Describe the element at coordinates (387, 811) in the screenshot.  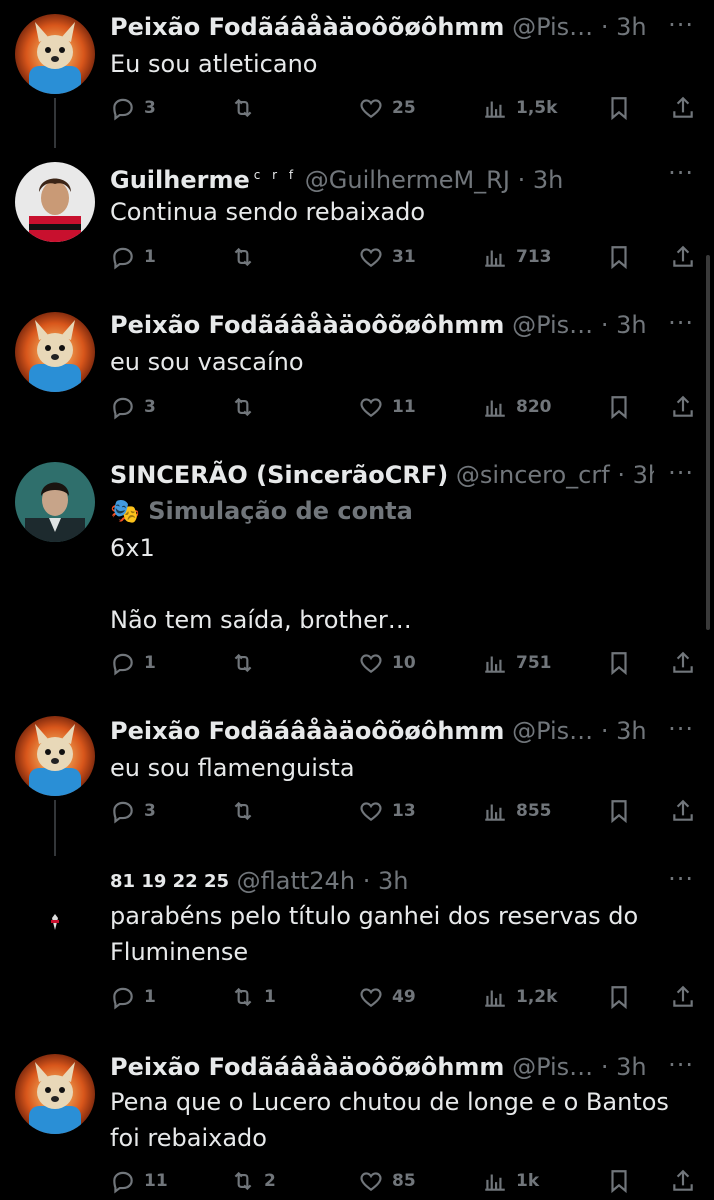
I see `like-button: 13` at that location.